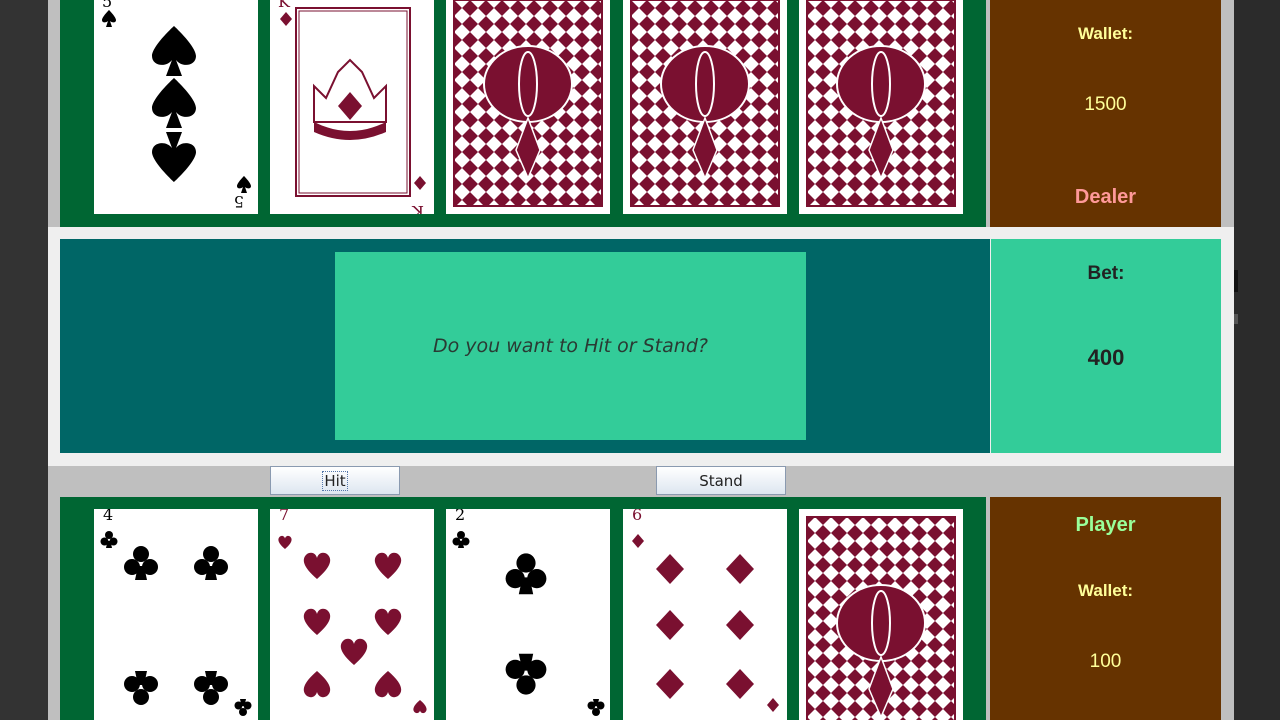 The height and width of the screenshot is (720, 1280). I want to click on player-card-4: 6, so click(705, 614).